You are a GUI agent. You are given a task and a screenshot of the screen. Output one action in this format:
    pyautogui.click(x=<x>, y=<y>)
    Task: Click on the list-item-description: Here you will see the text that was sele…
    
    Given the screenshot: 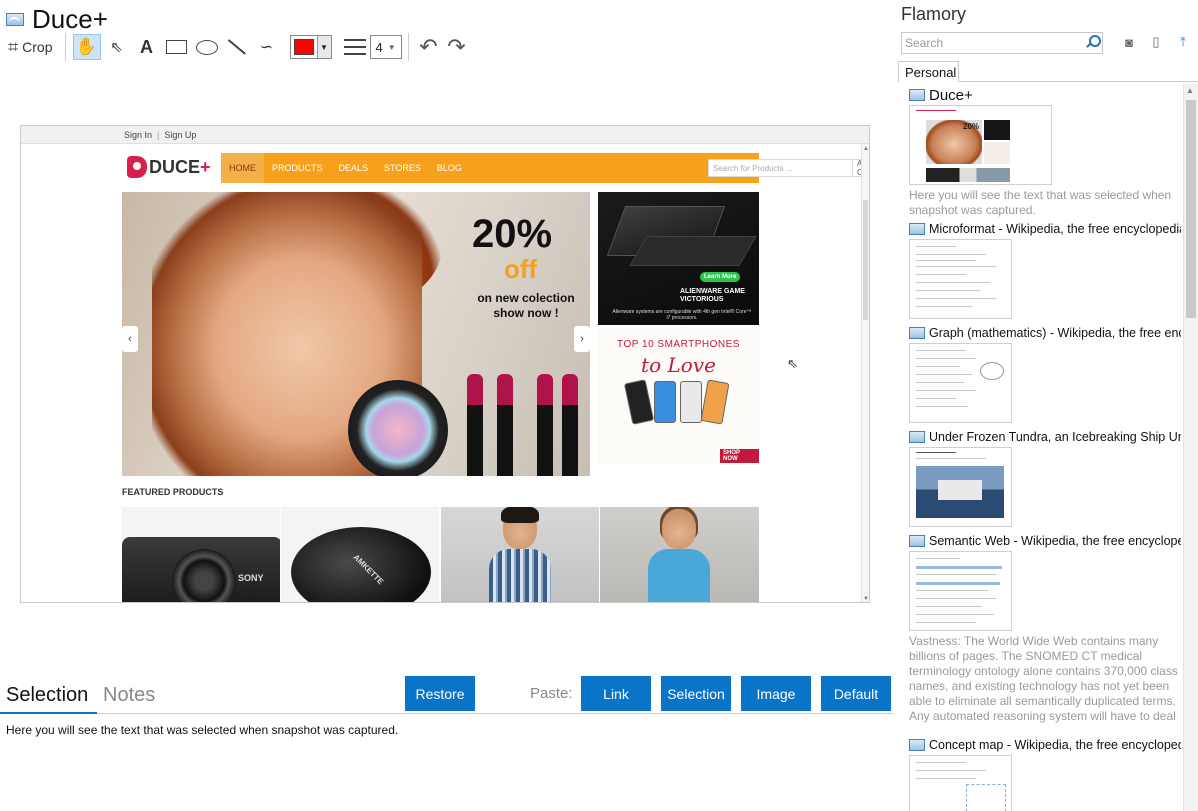 What is the action you would take?
    pyautogui.click(x=1040, y=202)
    